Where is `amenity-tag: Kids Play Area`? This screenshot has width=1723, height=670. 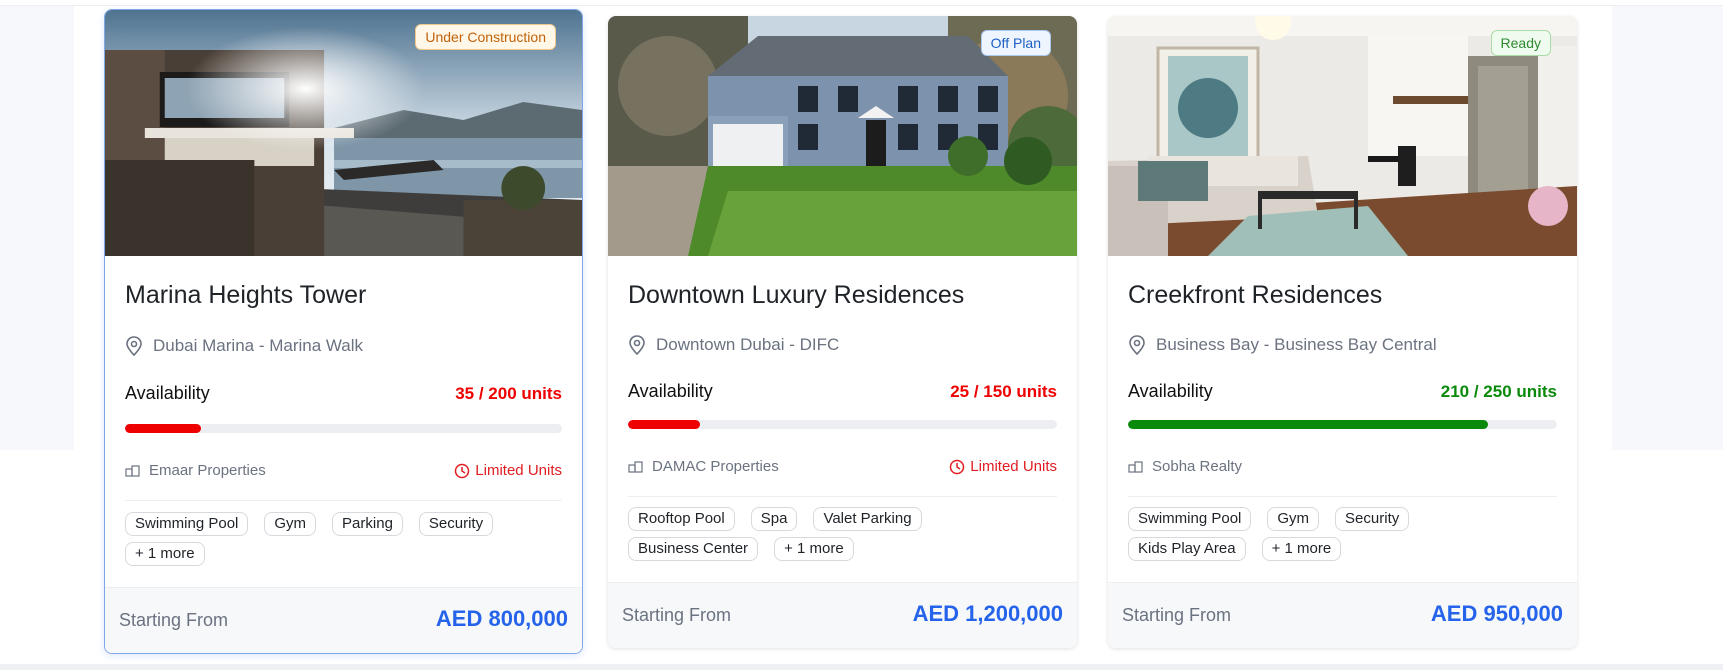 amenity-tag: Kids Play Area is located at coordinates (1187, 549).